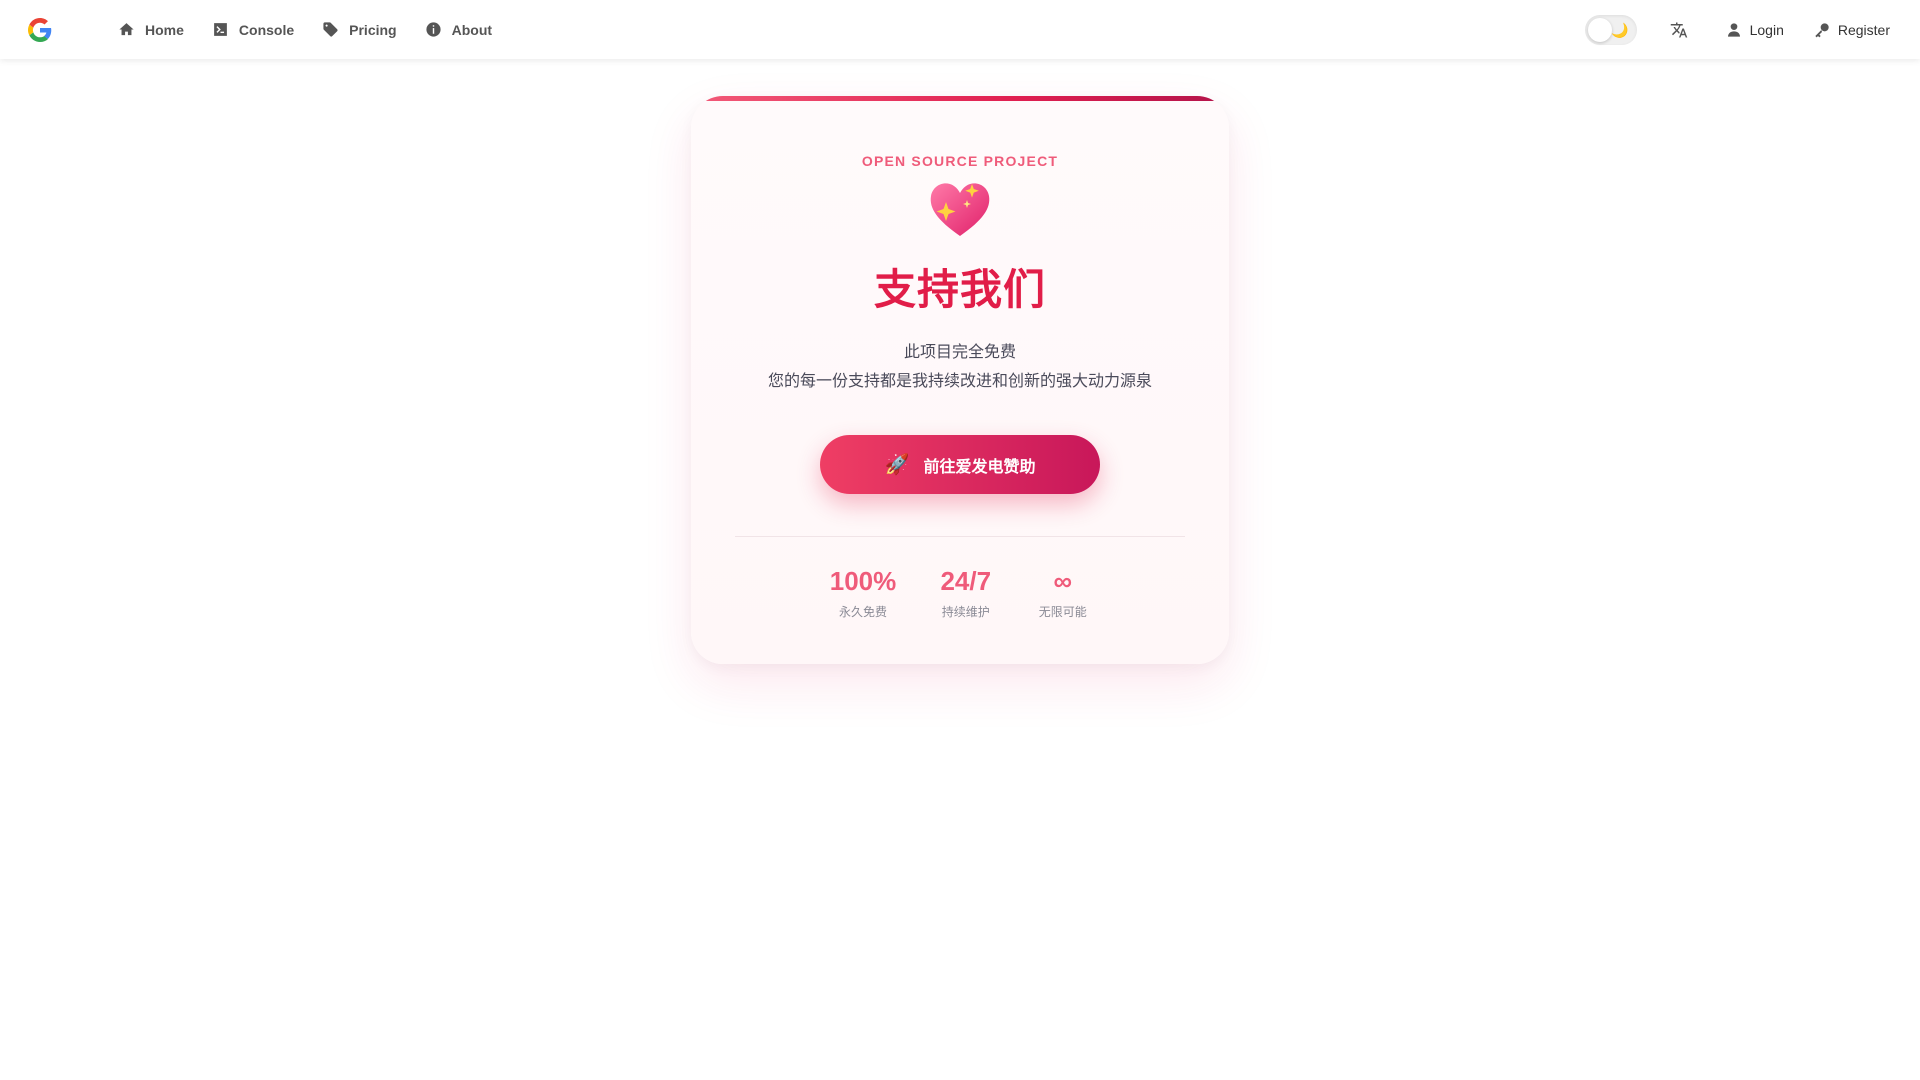  What do you see at coordinates (1062, 612) in the screenshot?
I see `stat-label: 无限可能` at bounding box center [1062, 612].